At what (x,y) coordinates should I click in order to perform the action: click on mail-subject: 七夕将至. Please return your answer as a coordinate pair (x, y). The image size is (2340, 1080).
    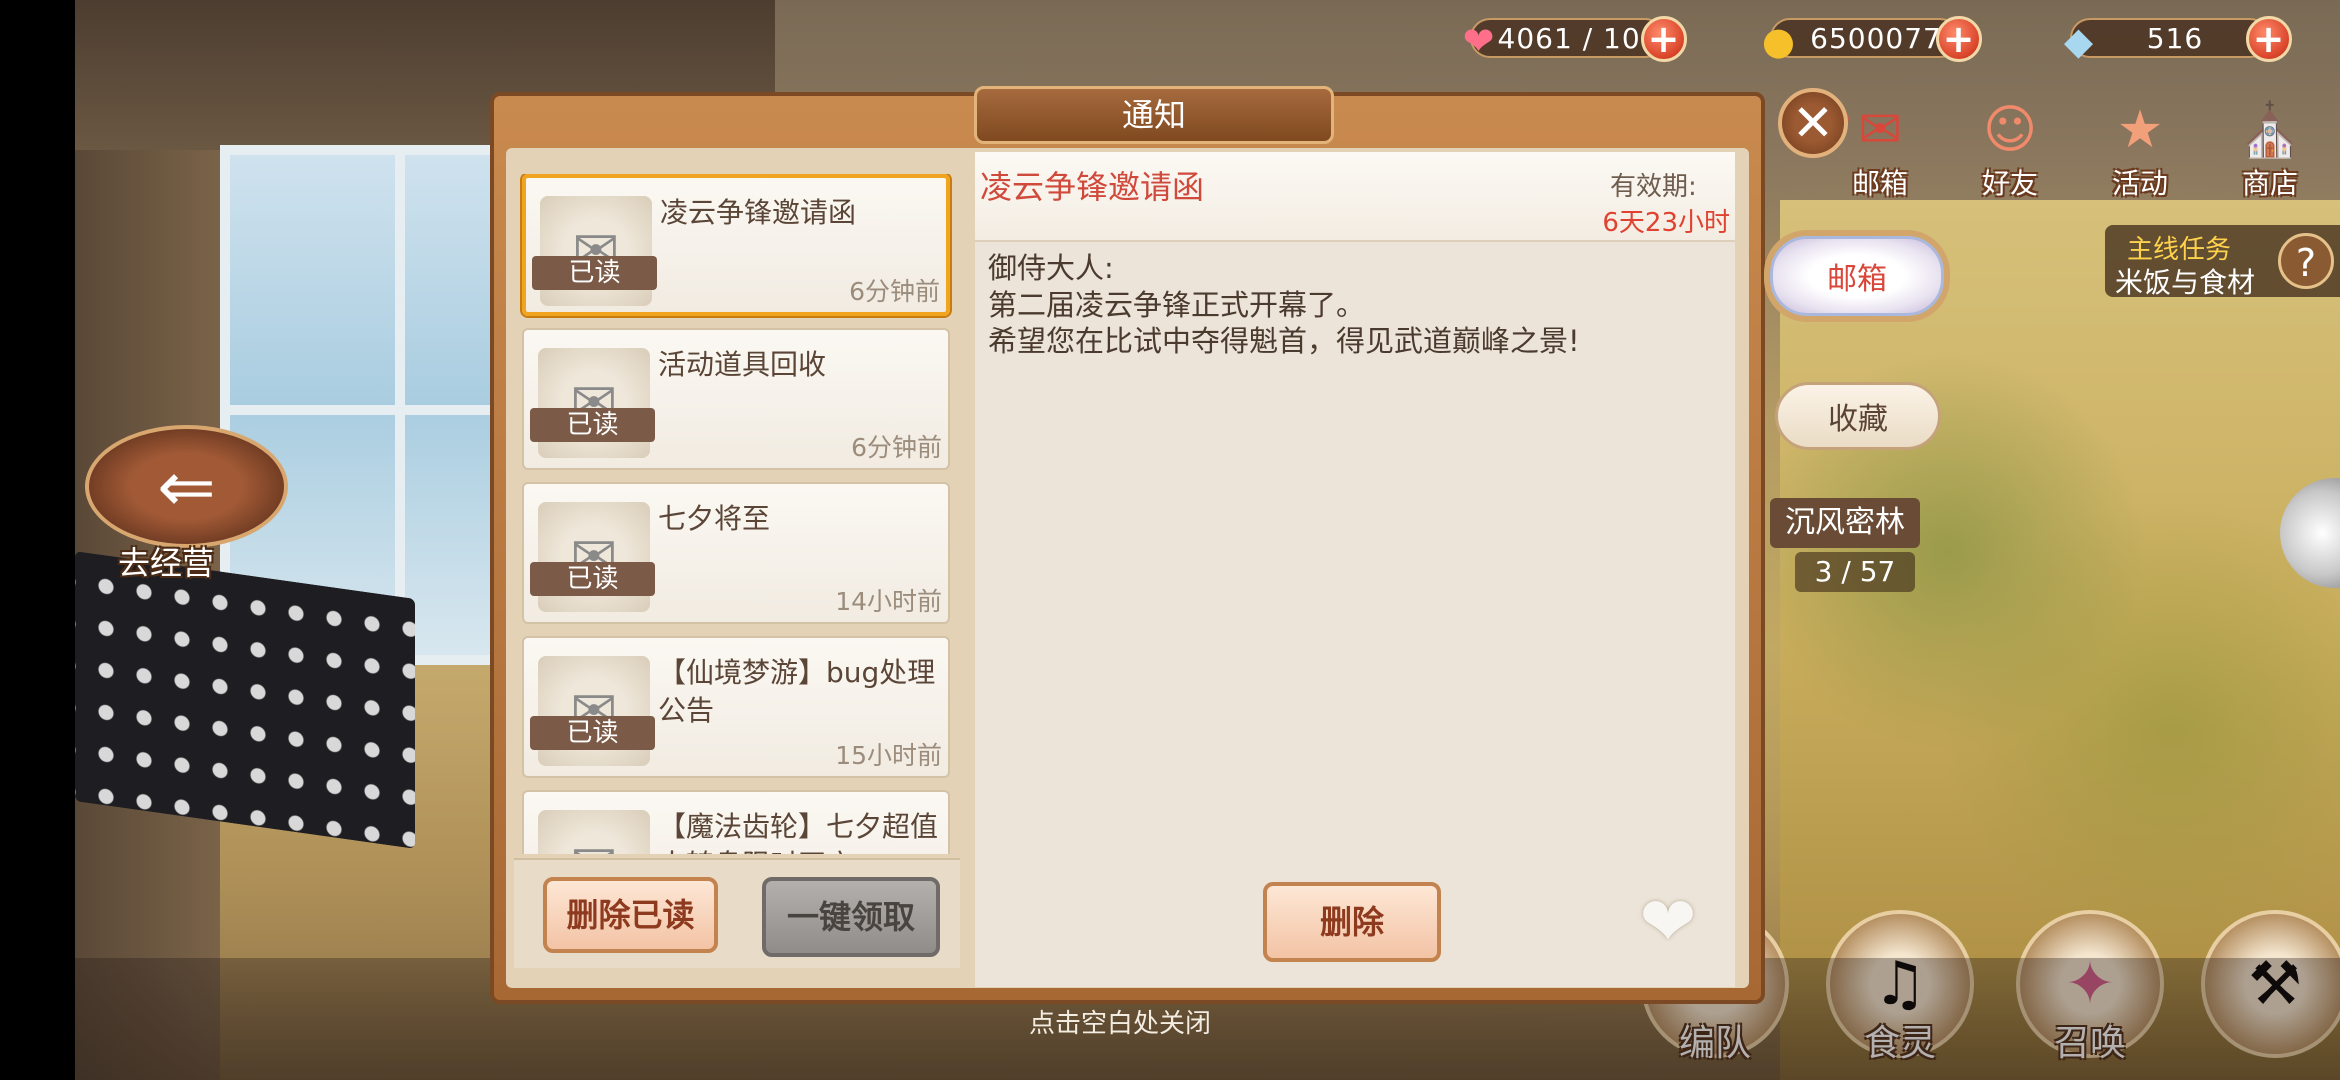
    Looking at the image, I should click on (714, 518).